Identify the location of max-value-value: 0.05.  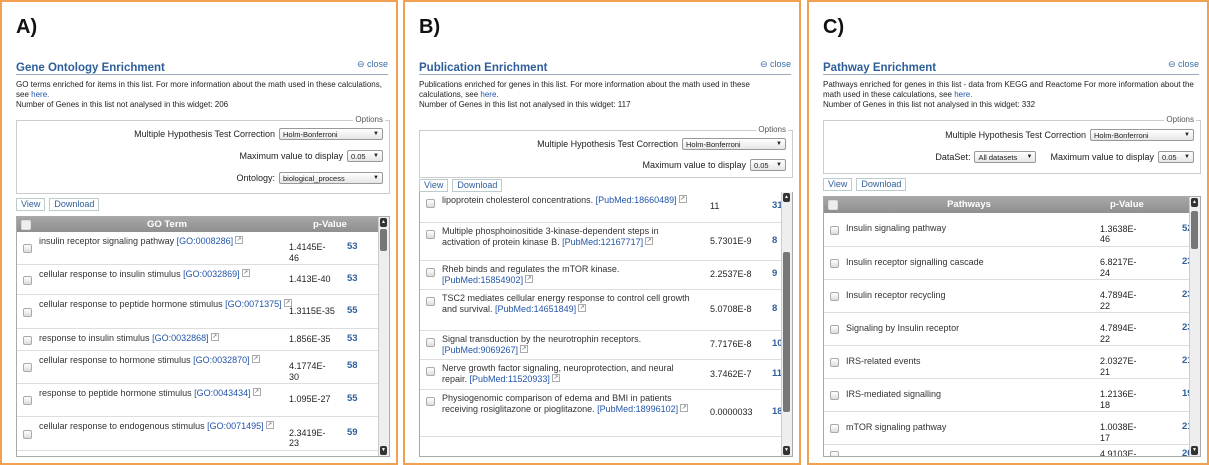
(358, 156).